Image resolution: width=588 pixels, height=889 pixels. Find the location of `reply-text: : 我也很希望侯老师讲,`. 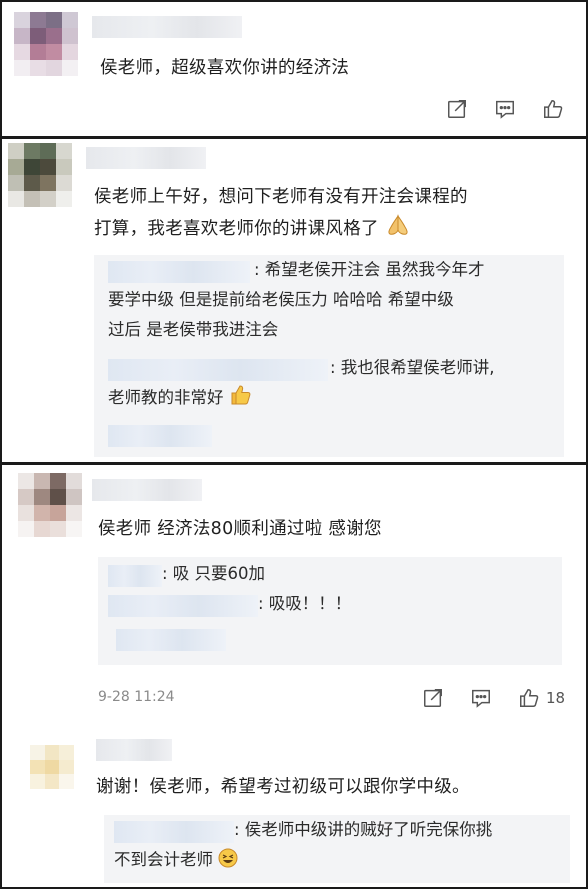

reply-text: : 我也很希望侯老师讲, is located at coordinates (412, 367).